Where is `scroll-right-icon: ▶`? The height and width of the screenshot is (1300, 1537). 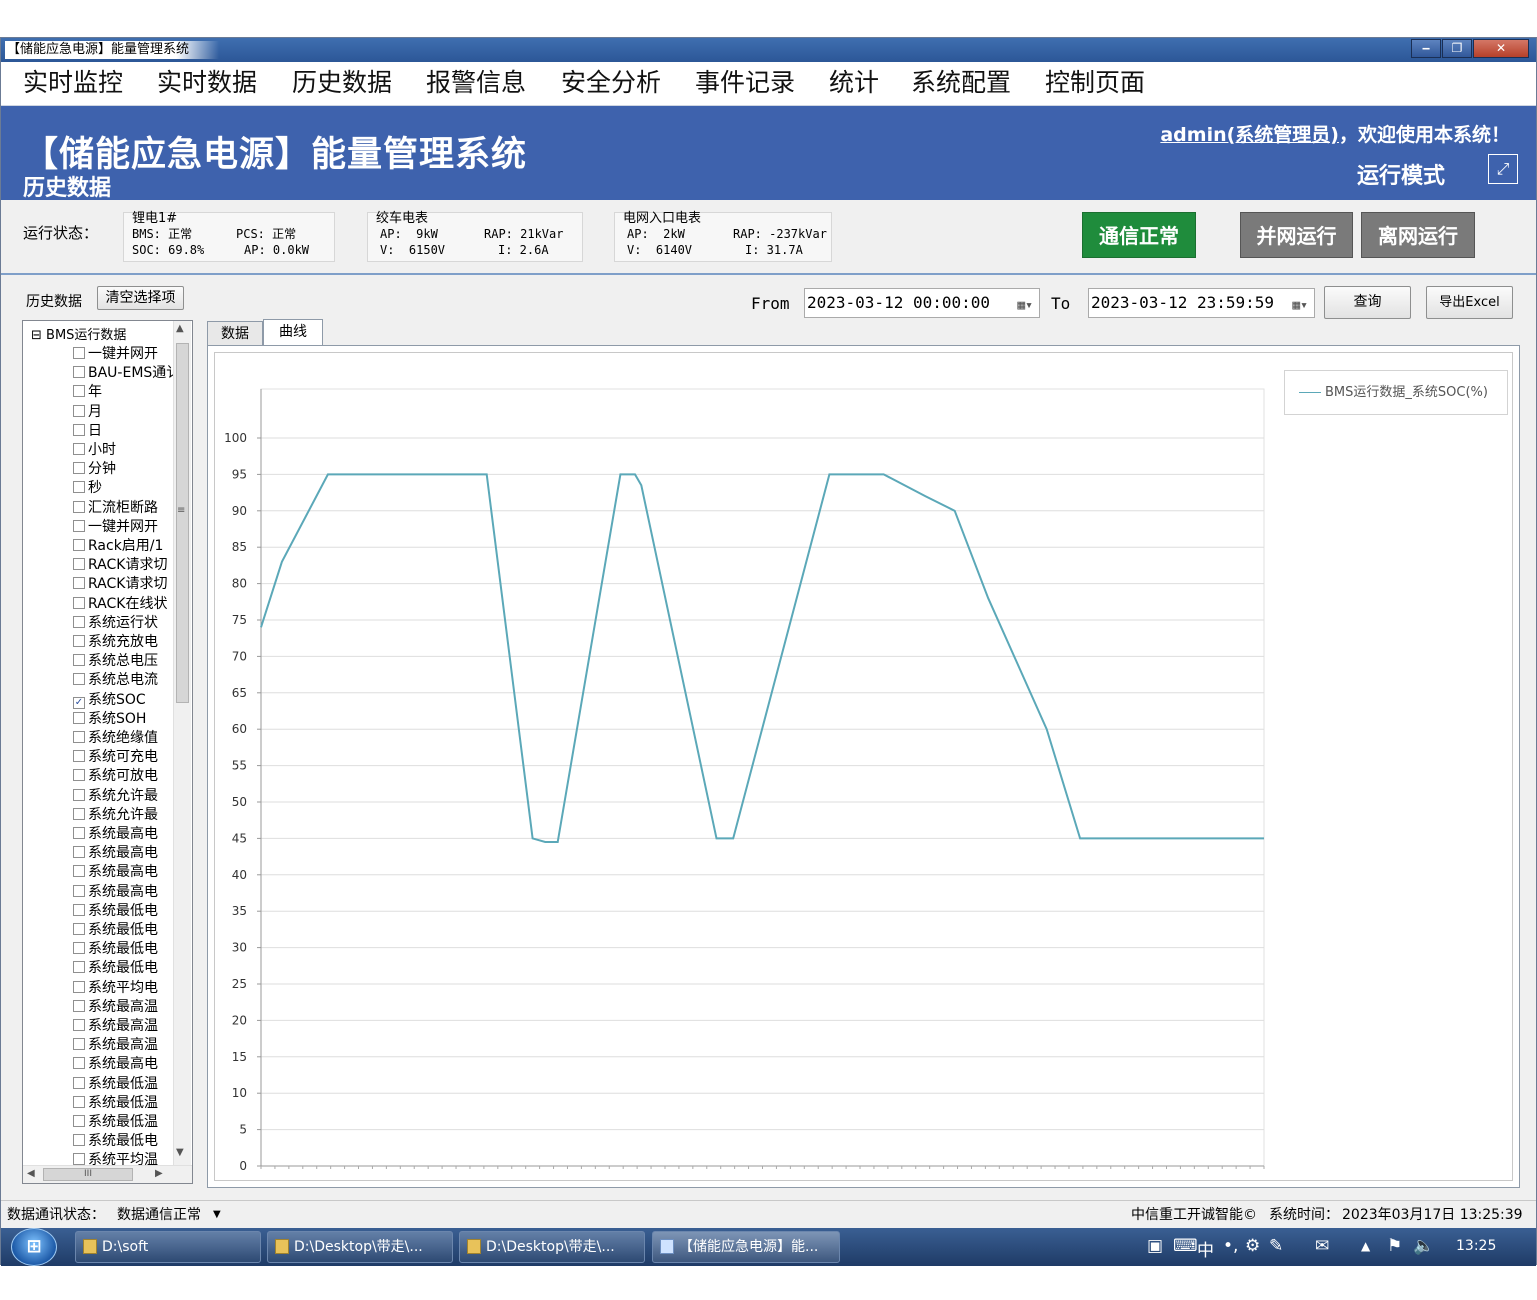
scroll-right-icon: ▶ is located at coordinates (159, 1173).